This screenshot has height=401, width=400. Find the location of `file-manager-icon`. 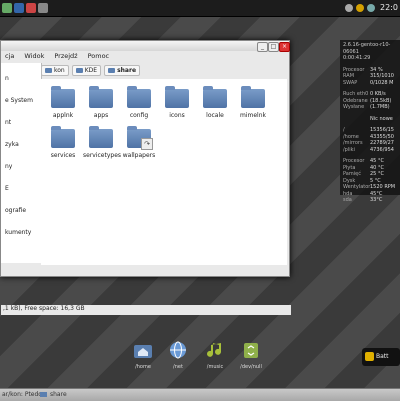

file-manager-icon is located at coordinates (43, 8).